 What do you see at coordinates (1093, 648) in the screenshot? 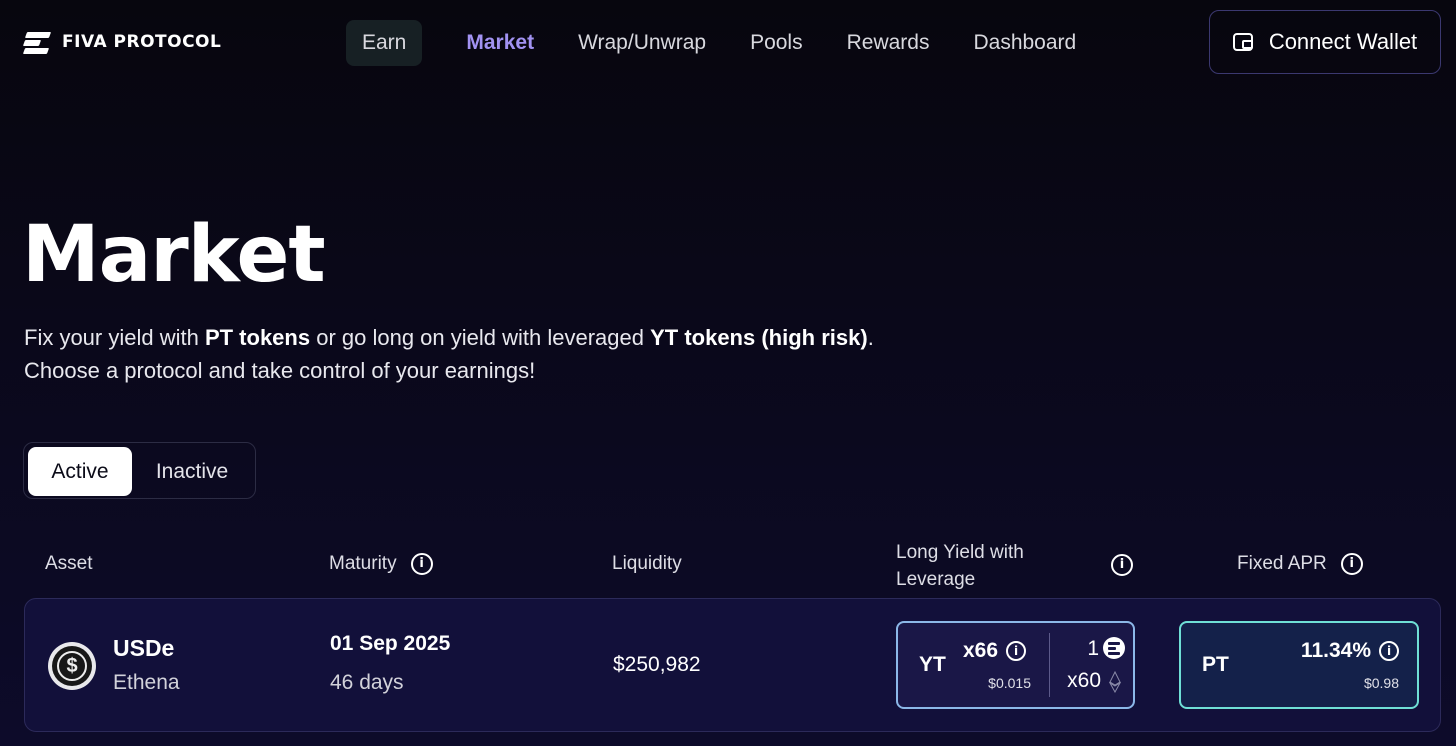
I see `points-amount: 1` at bounding box center [1093, 648].